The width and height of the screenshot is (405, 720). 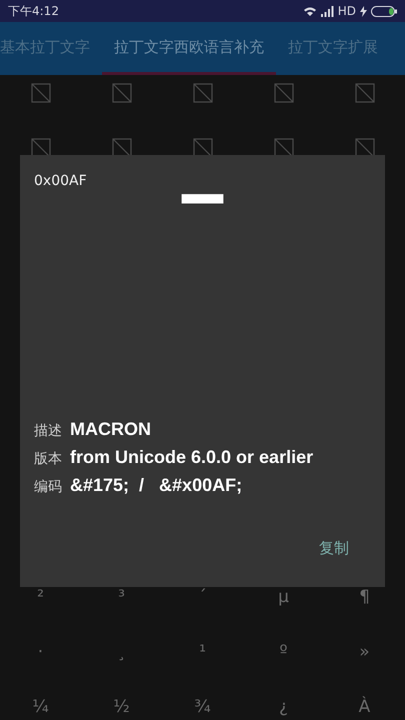 I want to click on character-preview: ¯, so click(x=202, y=246).